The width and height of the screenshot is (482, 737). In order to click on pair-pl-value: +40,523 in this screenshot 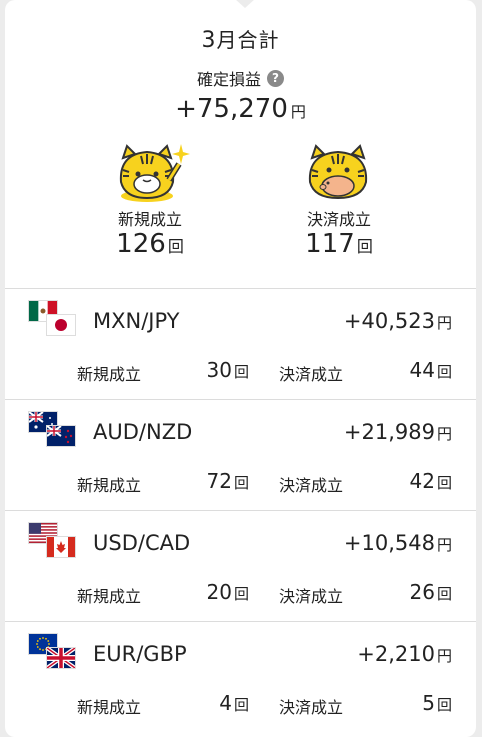, I will do `click(389, 321)`.